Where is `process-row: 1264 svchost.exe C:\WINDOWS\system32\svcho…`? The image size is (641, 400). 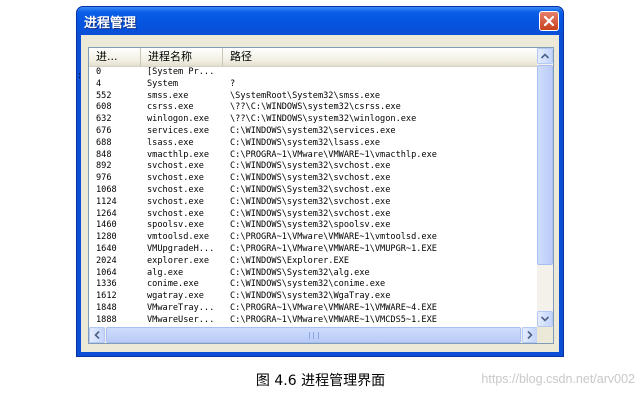
process-row: 1264 svchost.exe C:\WINDOWS\system32\svcho… is located at coordinates (313, 215).